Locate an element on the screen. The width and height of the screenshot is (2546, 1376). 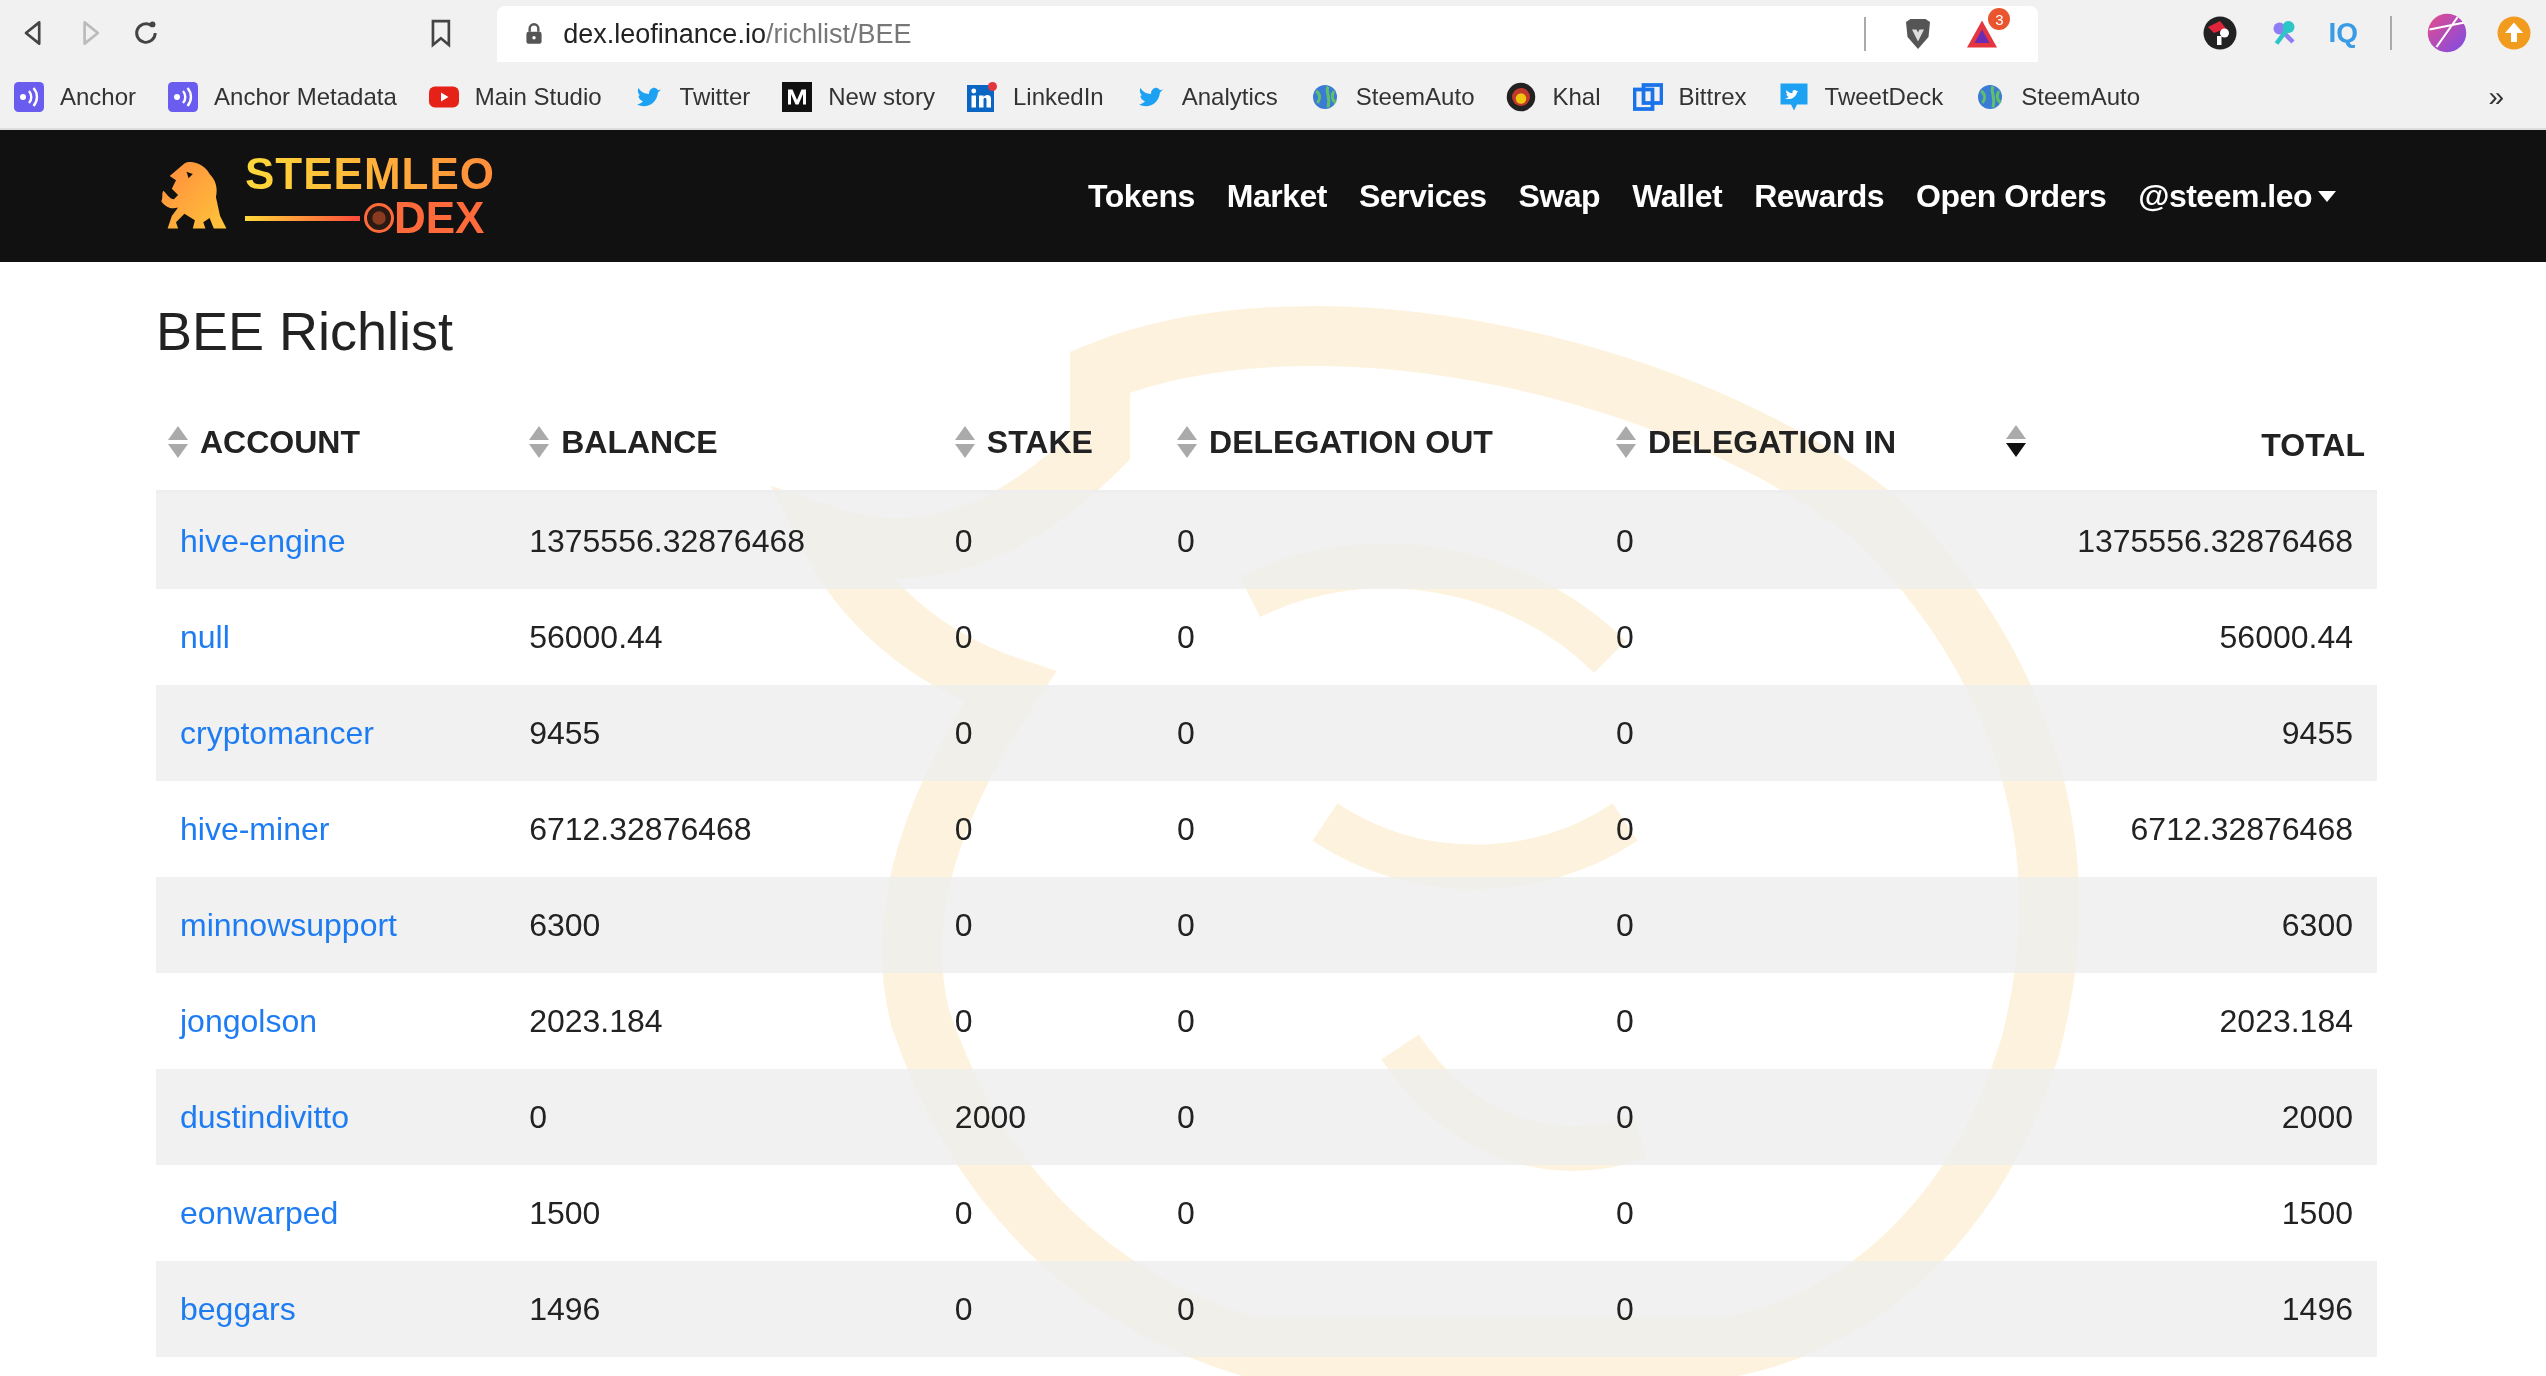
column-header: TOTAL is located at coordinates (2313, 444).